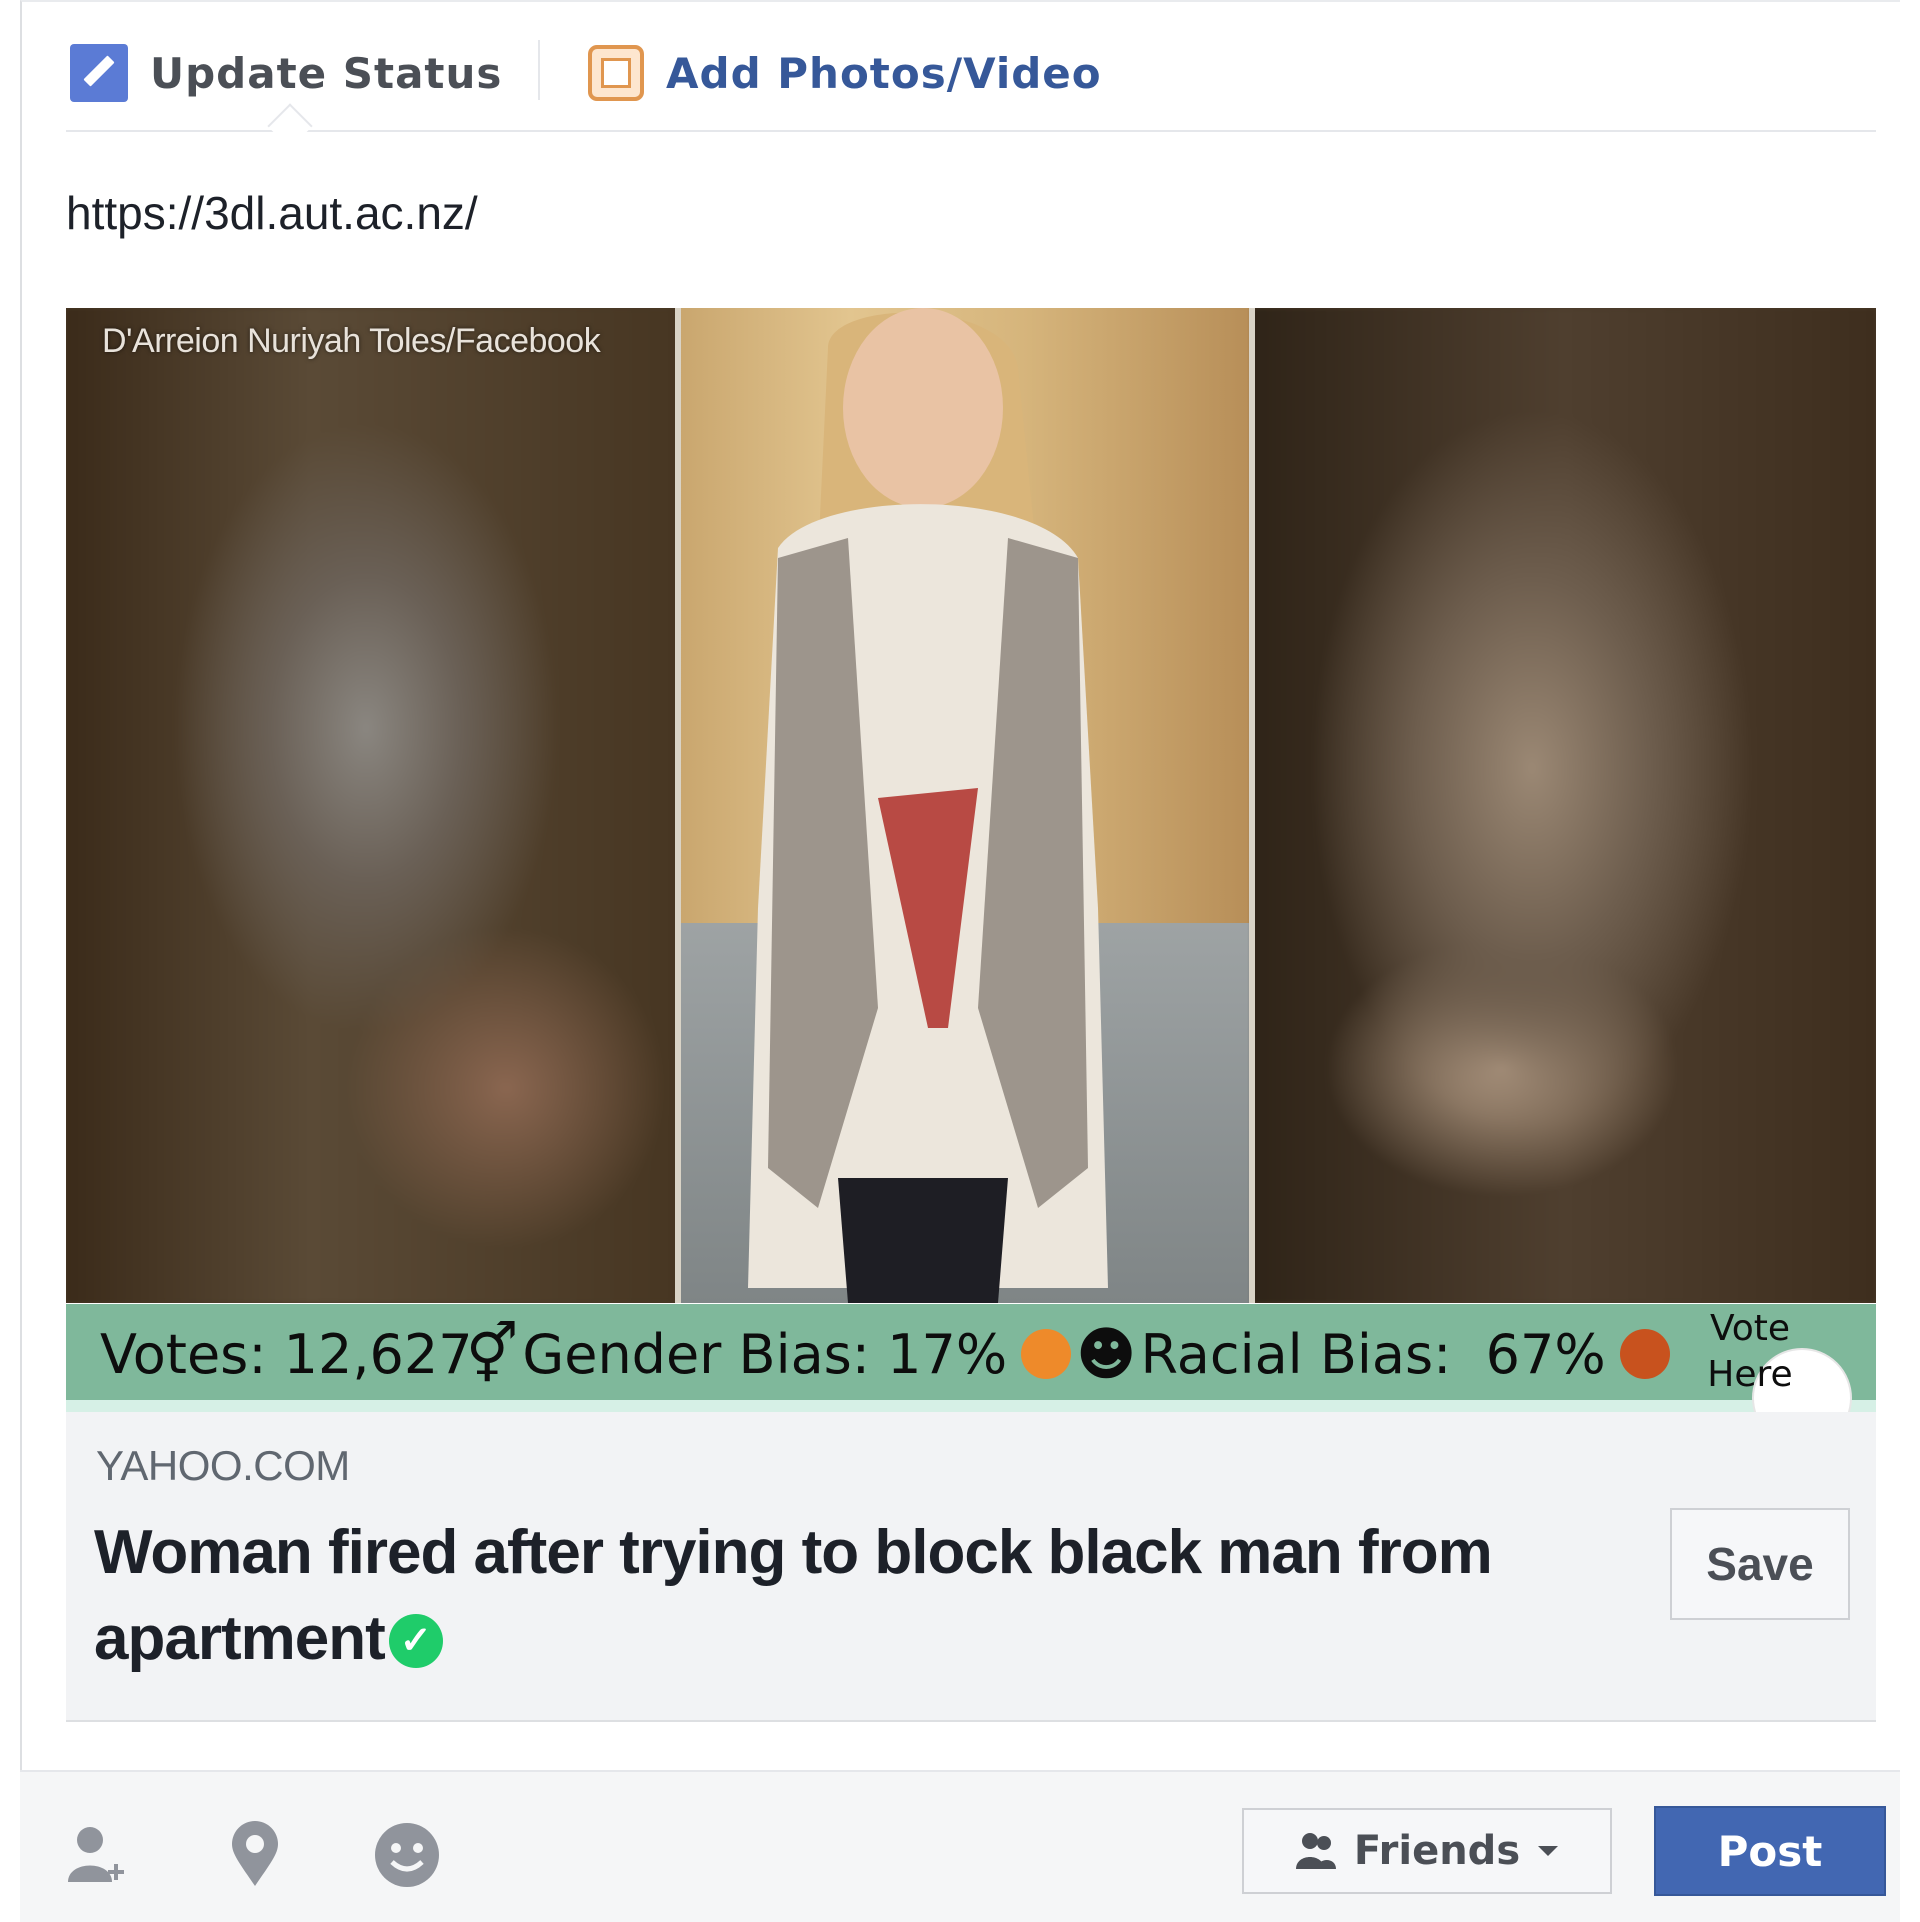  I want to click on racial-symbol-icon: ☻, so click(1106, 1354).